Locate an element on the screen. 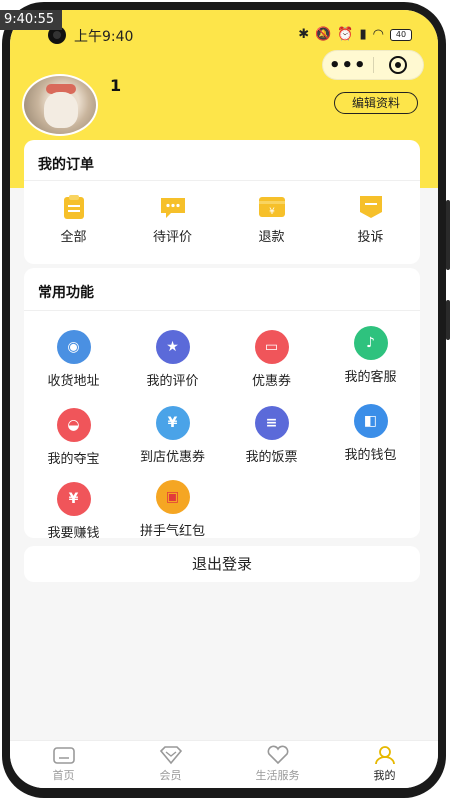 The image size is (450, 800). avatar-cat is located at coordinates (61, 110).